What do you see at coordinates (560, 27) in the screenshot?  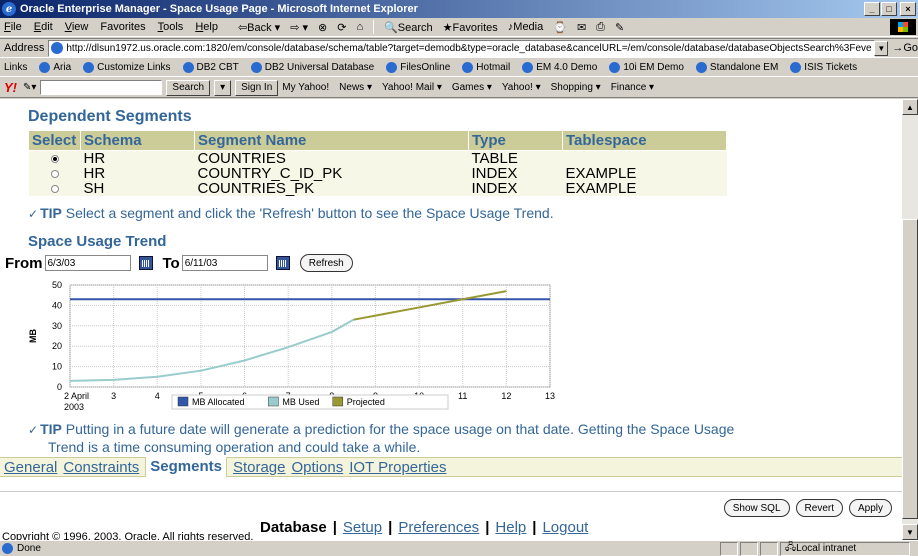 I see `history-icon: ⌚` at bounding box center [560, 27].